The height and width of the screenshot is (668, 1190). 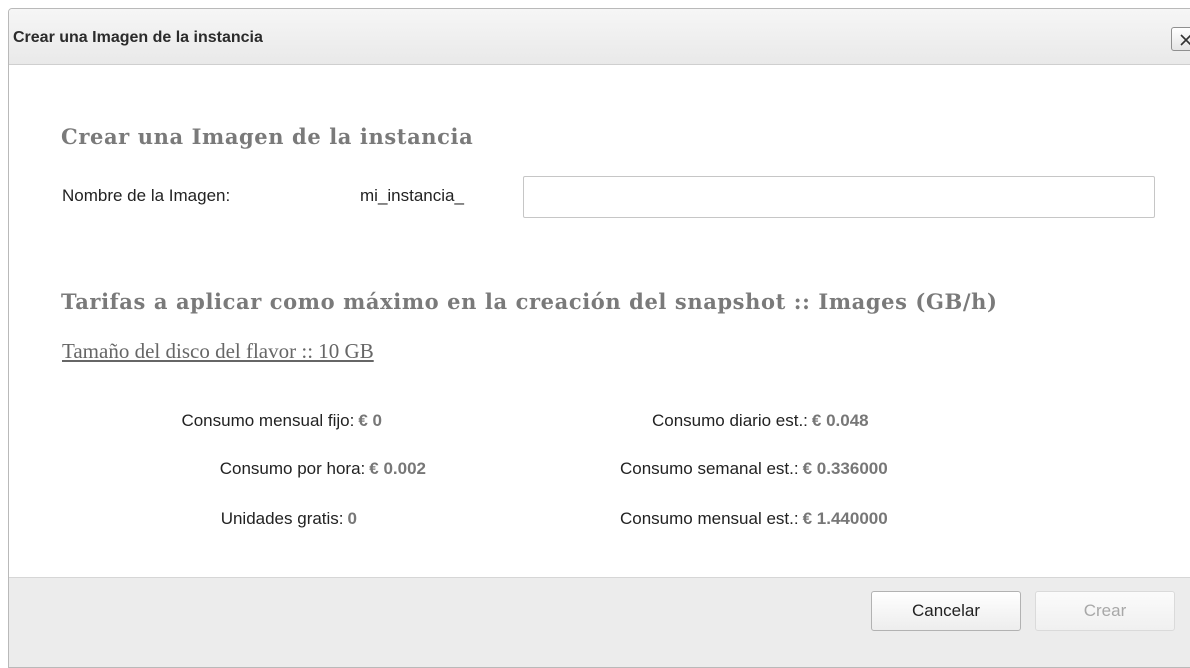 What do you see at coordinates (845, 518) in the screenshot?
I see `stat-value: € 1.440000` at bounding box center [845, 518].